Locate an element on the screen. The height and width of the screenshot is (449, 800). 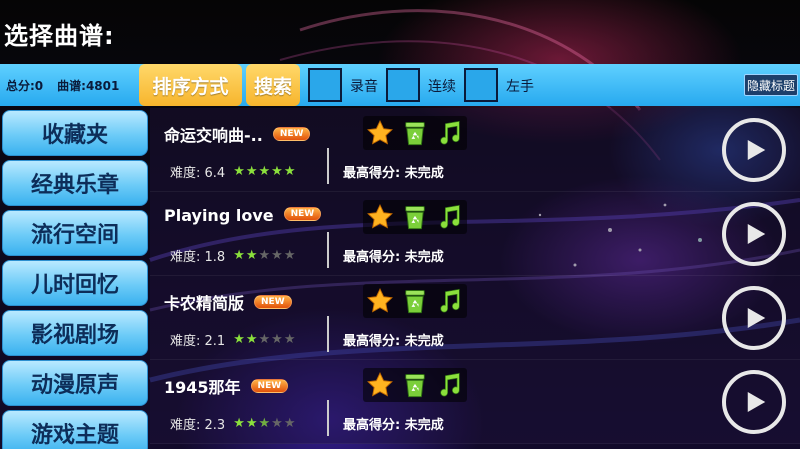
record-checkbox is located at coordinates (325, 85).